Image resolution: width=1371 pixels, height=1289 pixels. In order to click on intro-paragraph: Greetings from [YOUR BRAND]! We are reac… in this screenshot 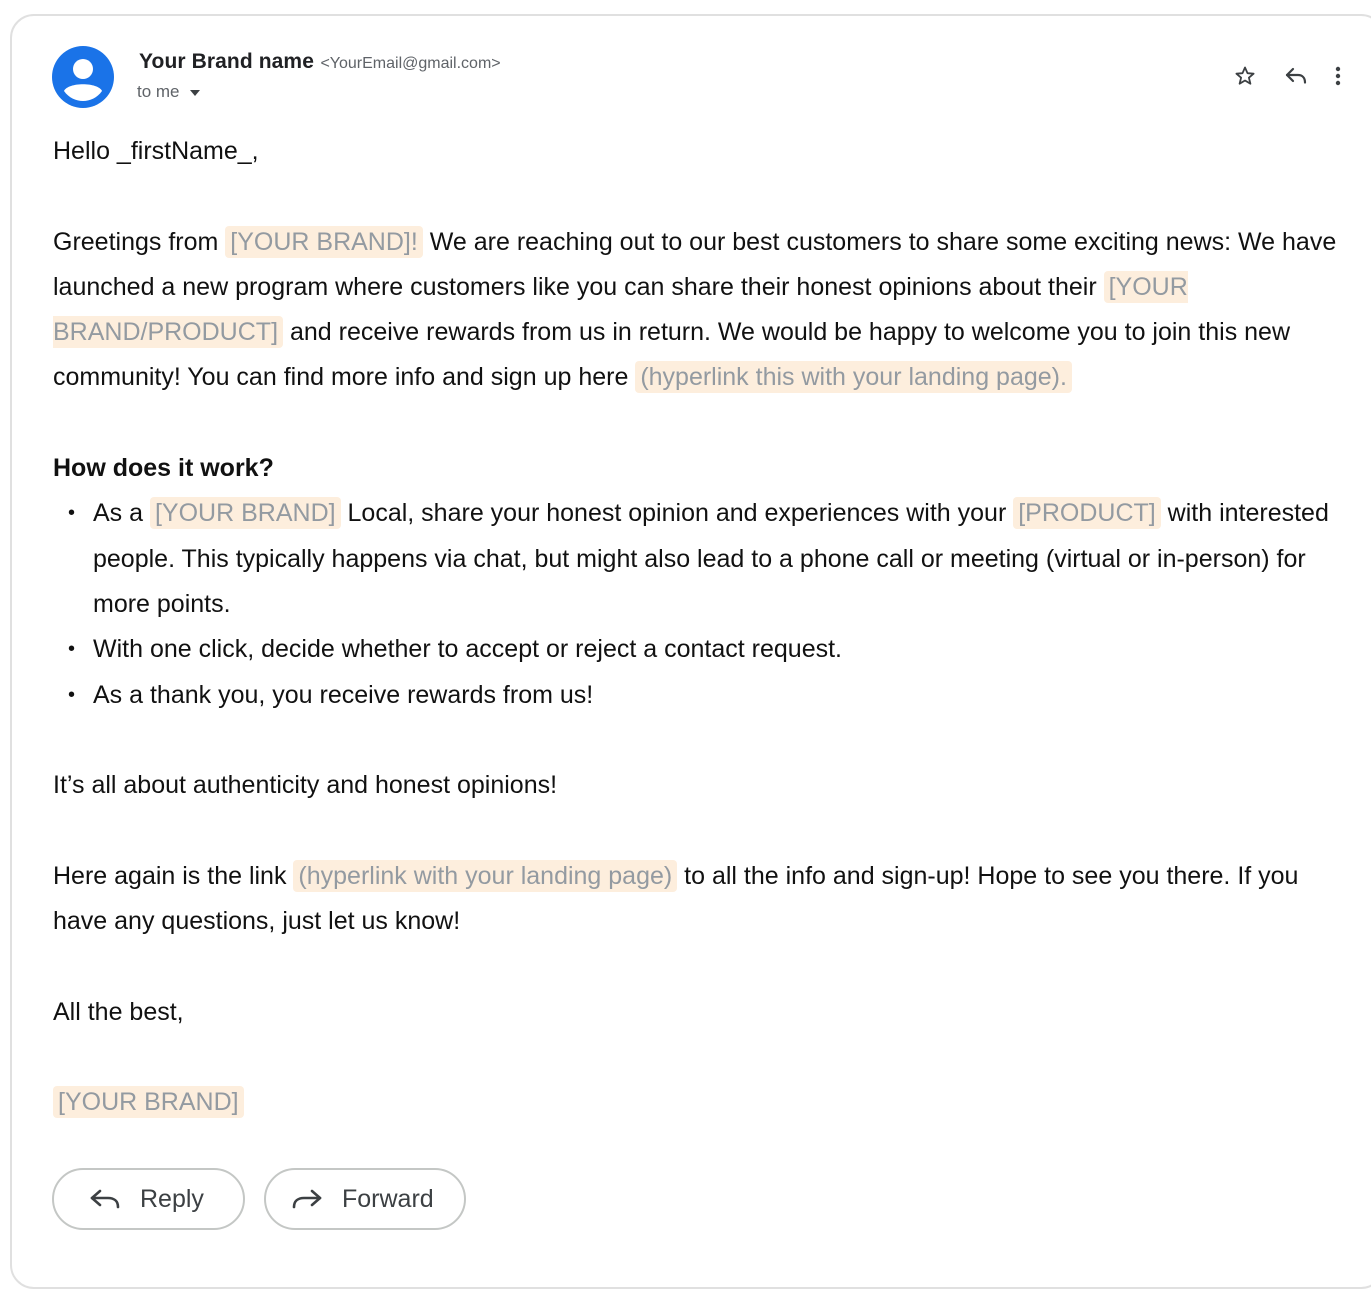, I will do `click(698, 310)`.